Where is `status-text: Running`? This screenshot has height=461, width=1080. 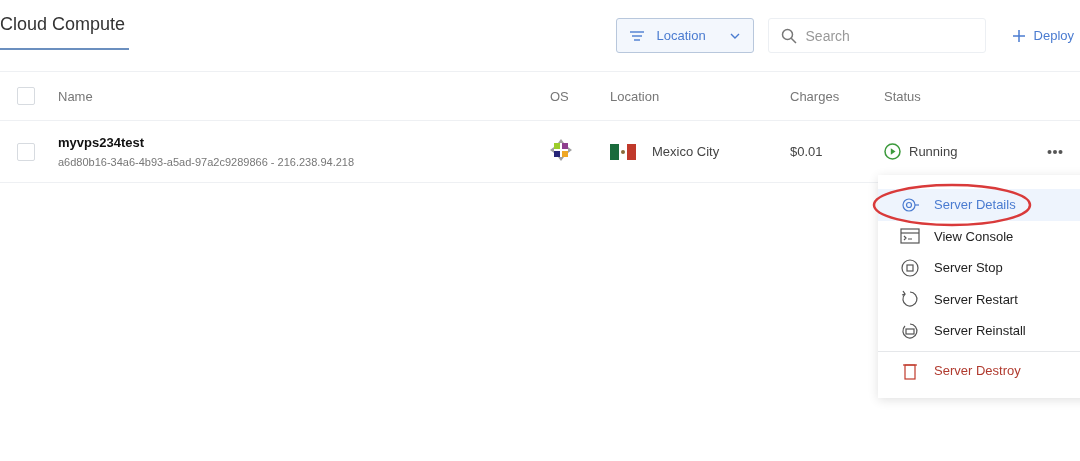 status-text: Running is located at coordinates (933, 151).